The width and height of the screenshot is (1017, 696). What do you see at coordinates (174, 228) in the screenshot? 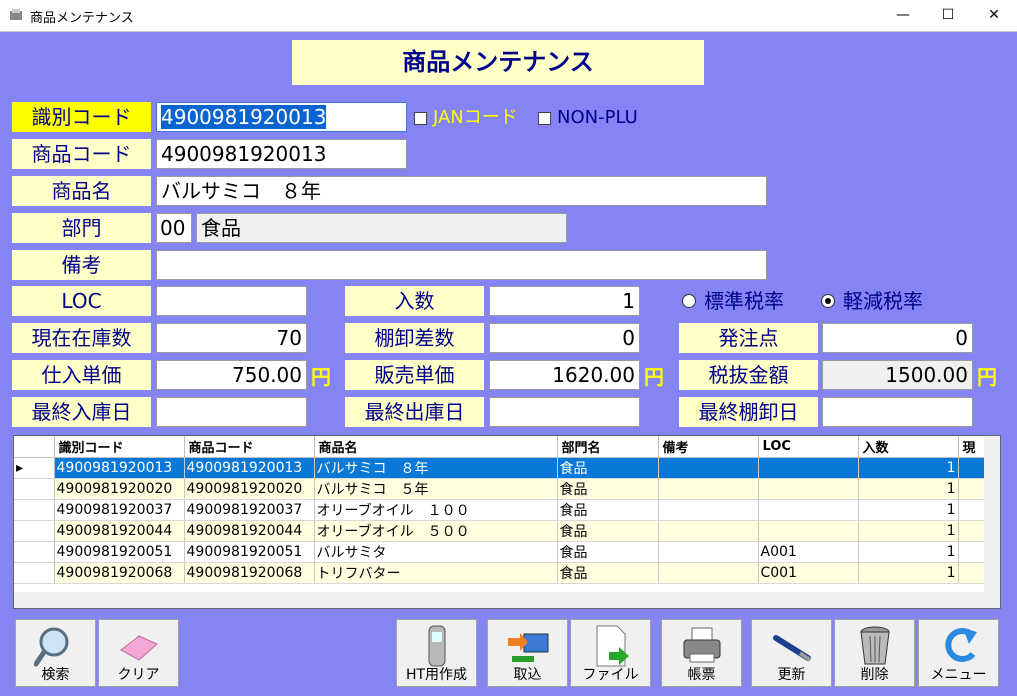
I see `department-code-input: 00` at bounding box center [174, 228].